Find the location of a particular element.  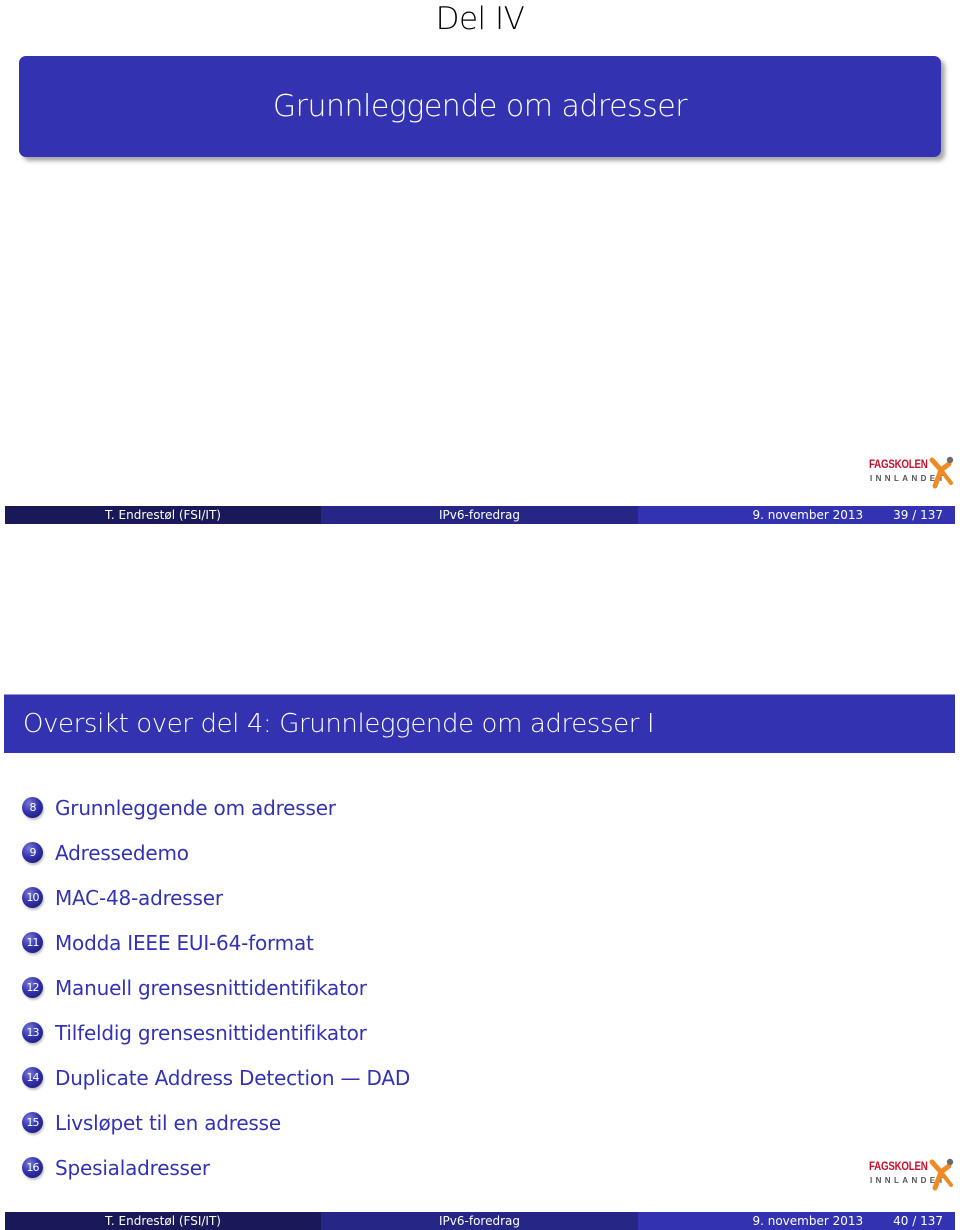

footer-page-number: 39 / 137 is located at coordinates (918, 515).